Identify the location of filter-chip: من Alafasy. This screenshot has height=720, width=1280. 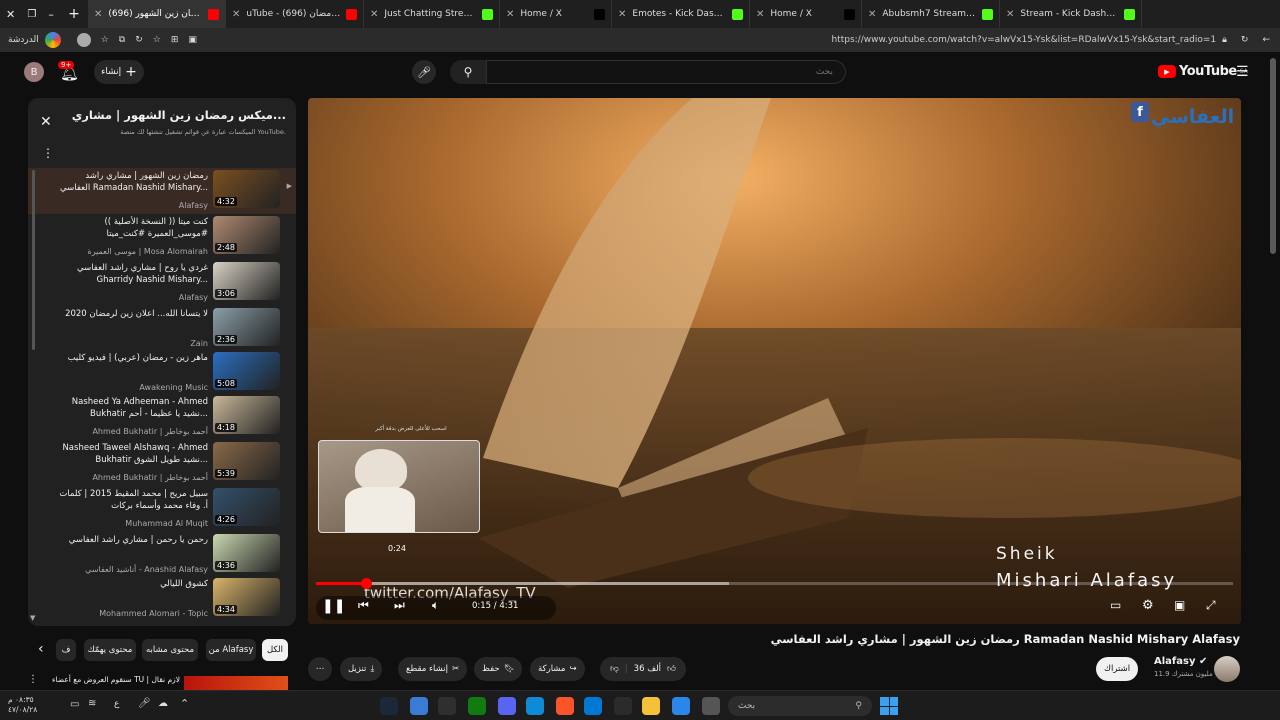
(231, 650).